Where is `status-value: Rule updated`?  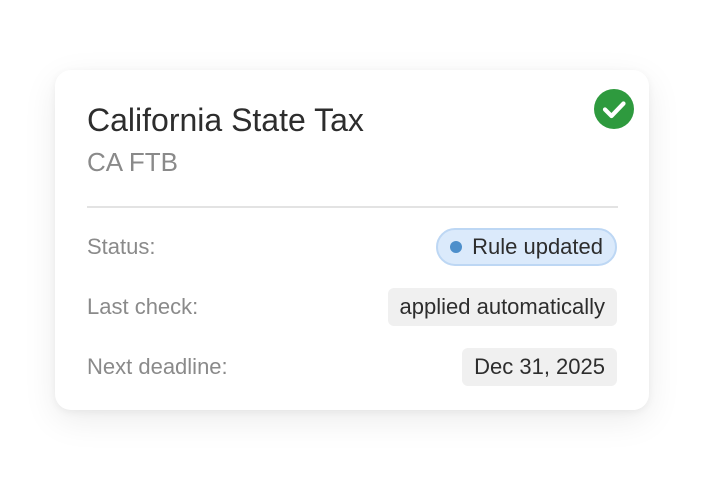
status-value: Rule updated is located at coordinates (537, 246).